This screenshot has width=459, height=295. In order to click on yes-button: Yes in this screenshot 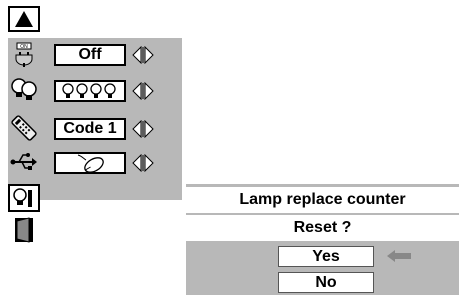, I will do `click(326, 256)`.